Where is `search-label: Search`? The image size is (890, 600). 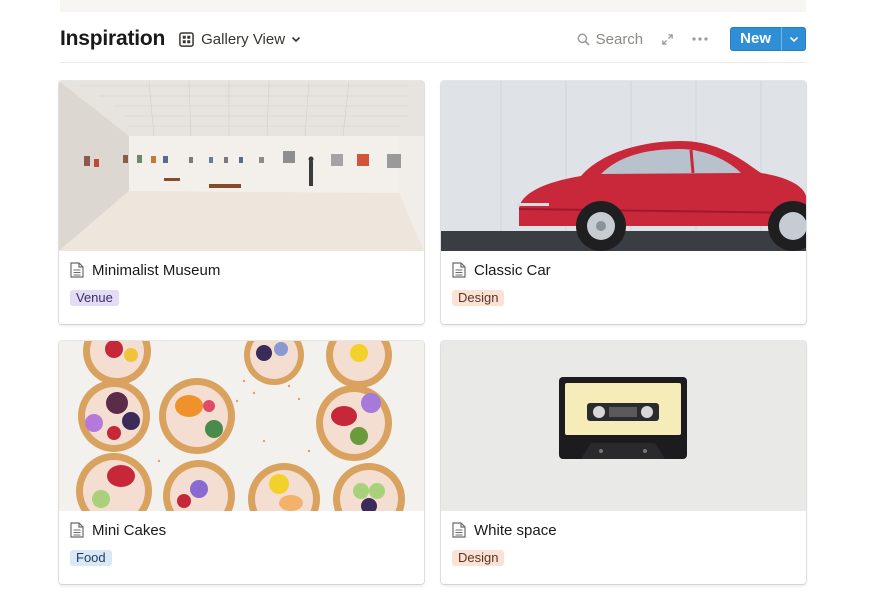 search-label: Search is located at coordinates (619, 39).